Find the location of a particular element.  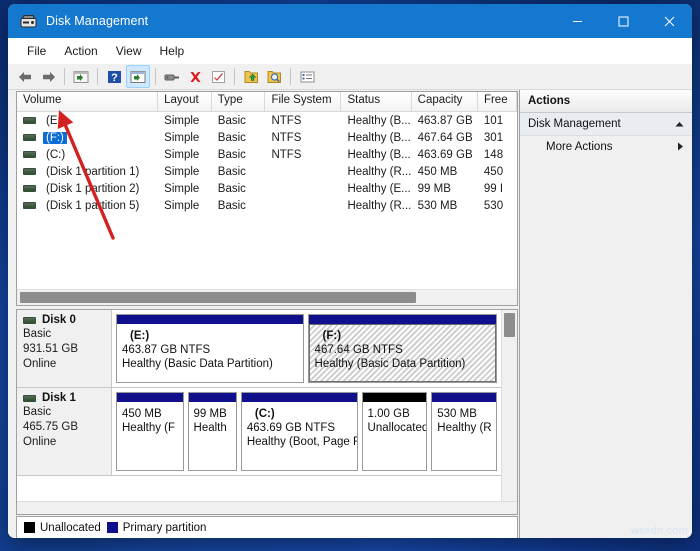

graphical-view-hscrollbar is located at coordinates (267, 507).